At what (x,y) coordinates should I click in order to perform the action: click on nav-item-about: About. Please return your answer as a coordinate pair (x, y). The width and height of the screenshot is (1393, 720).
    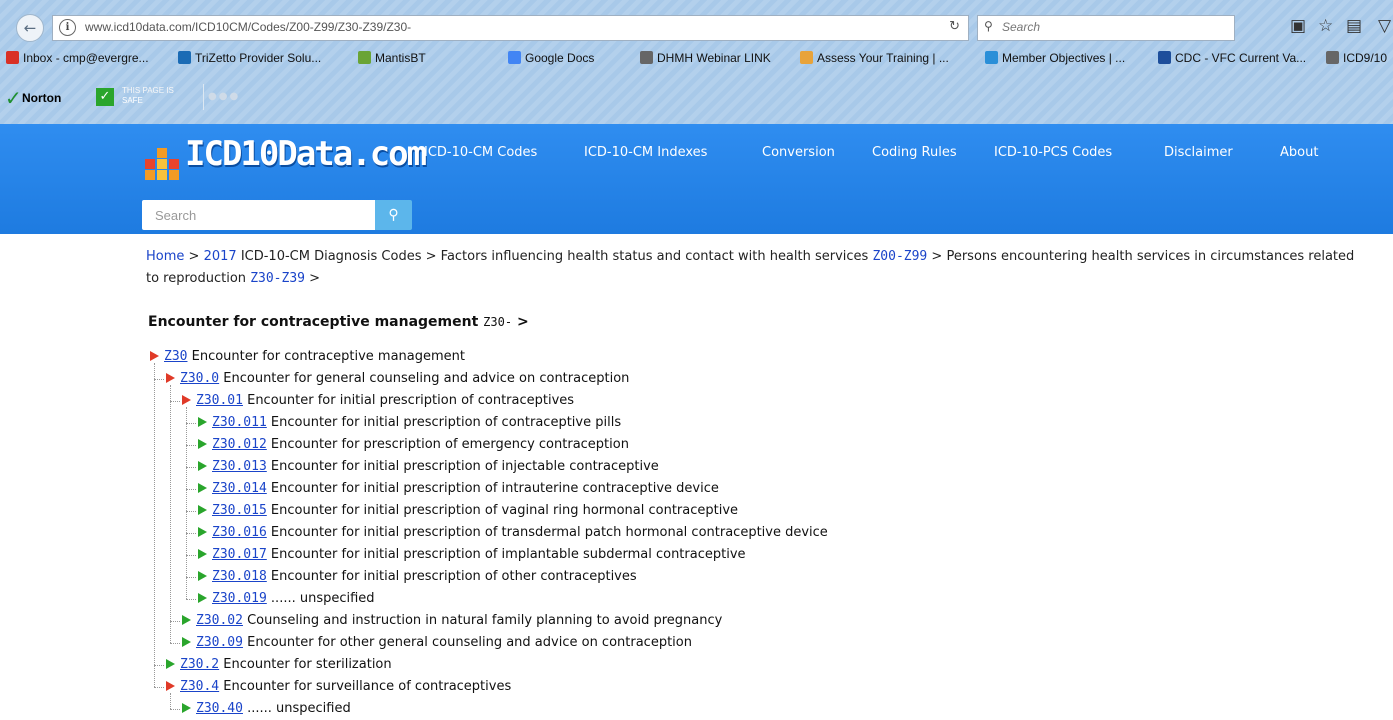
    Looking at the image, I should click on (1299, 152).